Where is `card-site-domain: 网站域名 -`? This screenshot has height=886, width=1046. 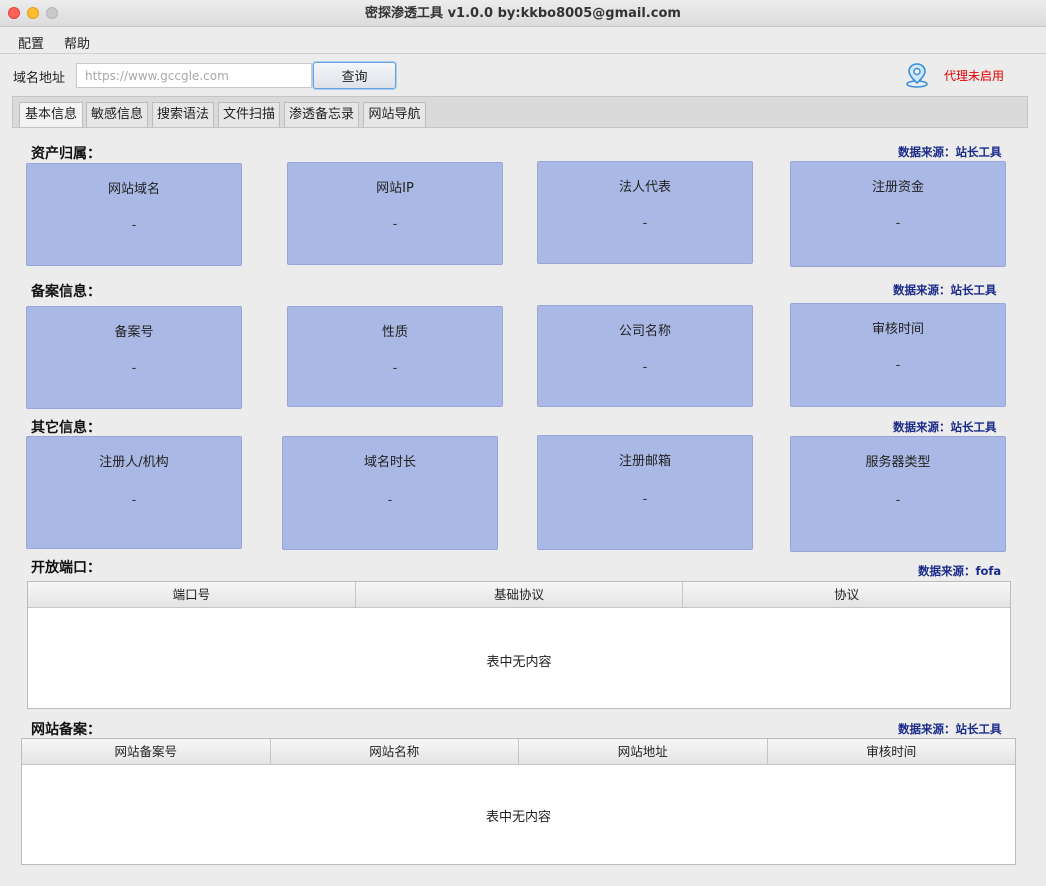
card-site-domain: 网站域名 - is located at coordinates (134, 214).